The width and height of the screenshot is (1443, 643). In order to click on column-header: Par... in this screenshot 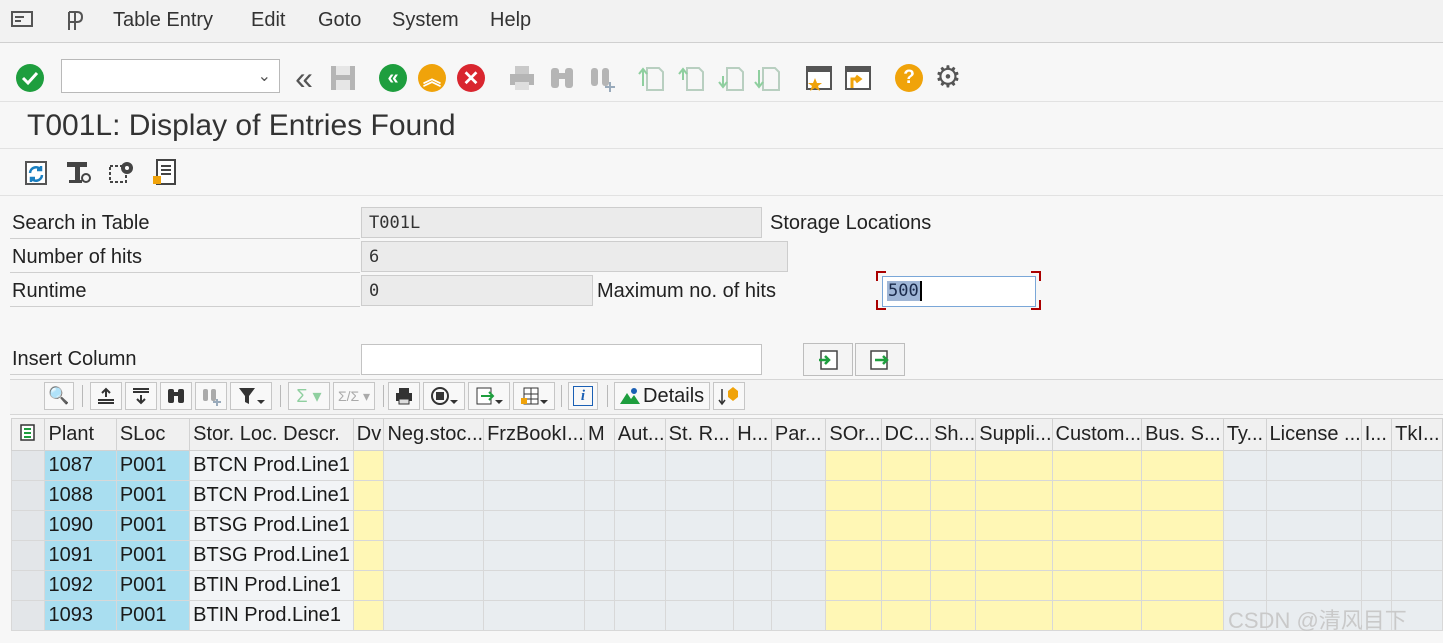, I will do `click(798, 434)`.